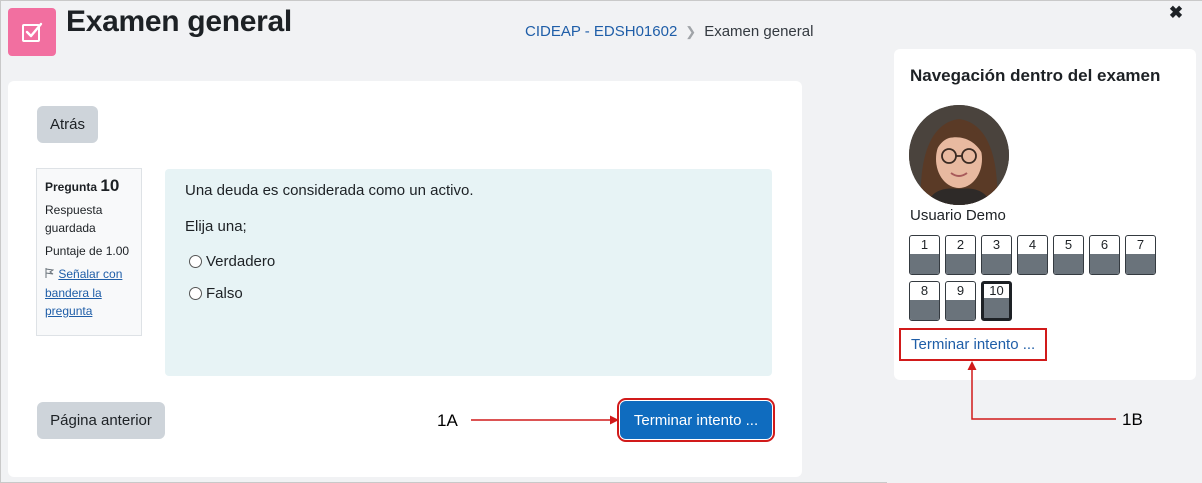 The image size is (1202, 483). I want to click on question-score: Puntaje de 1.00, so click(87, 251).